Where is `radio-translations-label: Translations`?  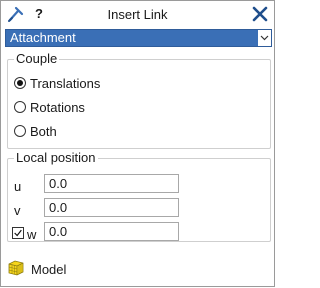 radio-translations-label: Translations is located at coordinates (65, 83).